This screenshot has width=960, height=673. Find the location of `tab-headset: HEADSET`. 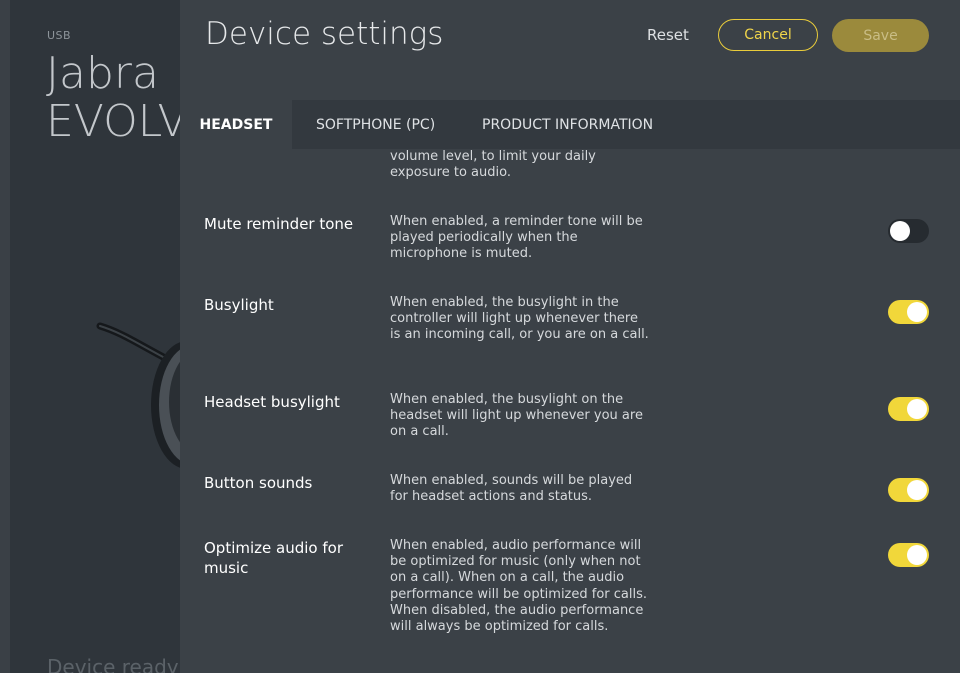

tab-headset: HEADSET is located at coordinates (236, 124).